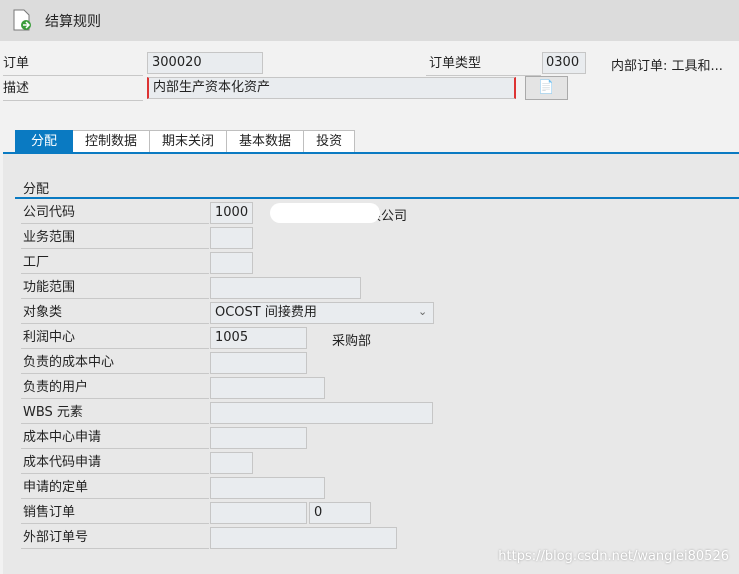 The image size is (739, 574). What do you see at coordinates (115, 288) in the screenshot?
I see `functional-area-label: 功能范围` at bounding box center [115, 288].